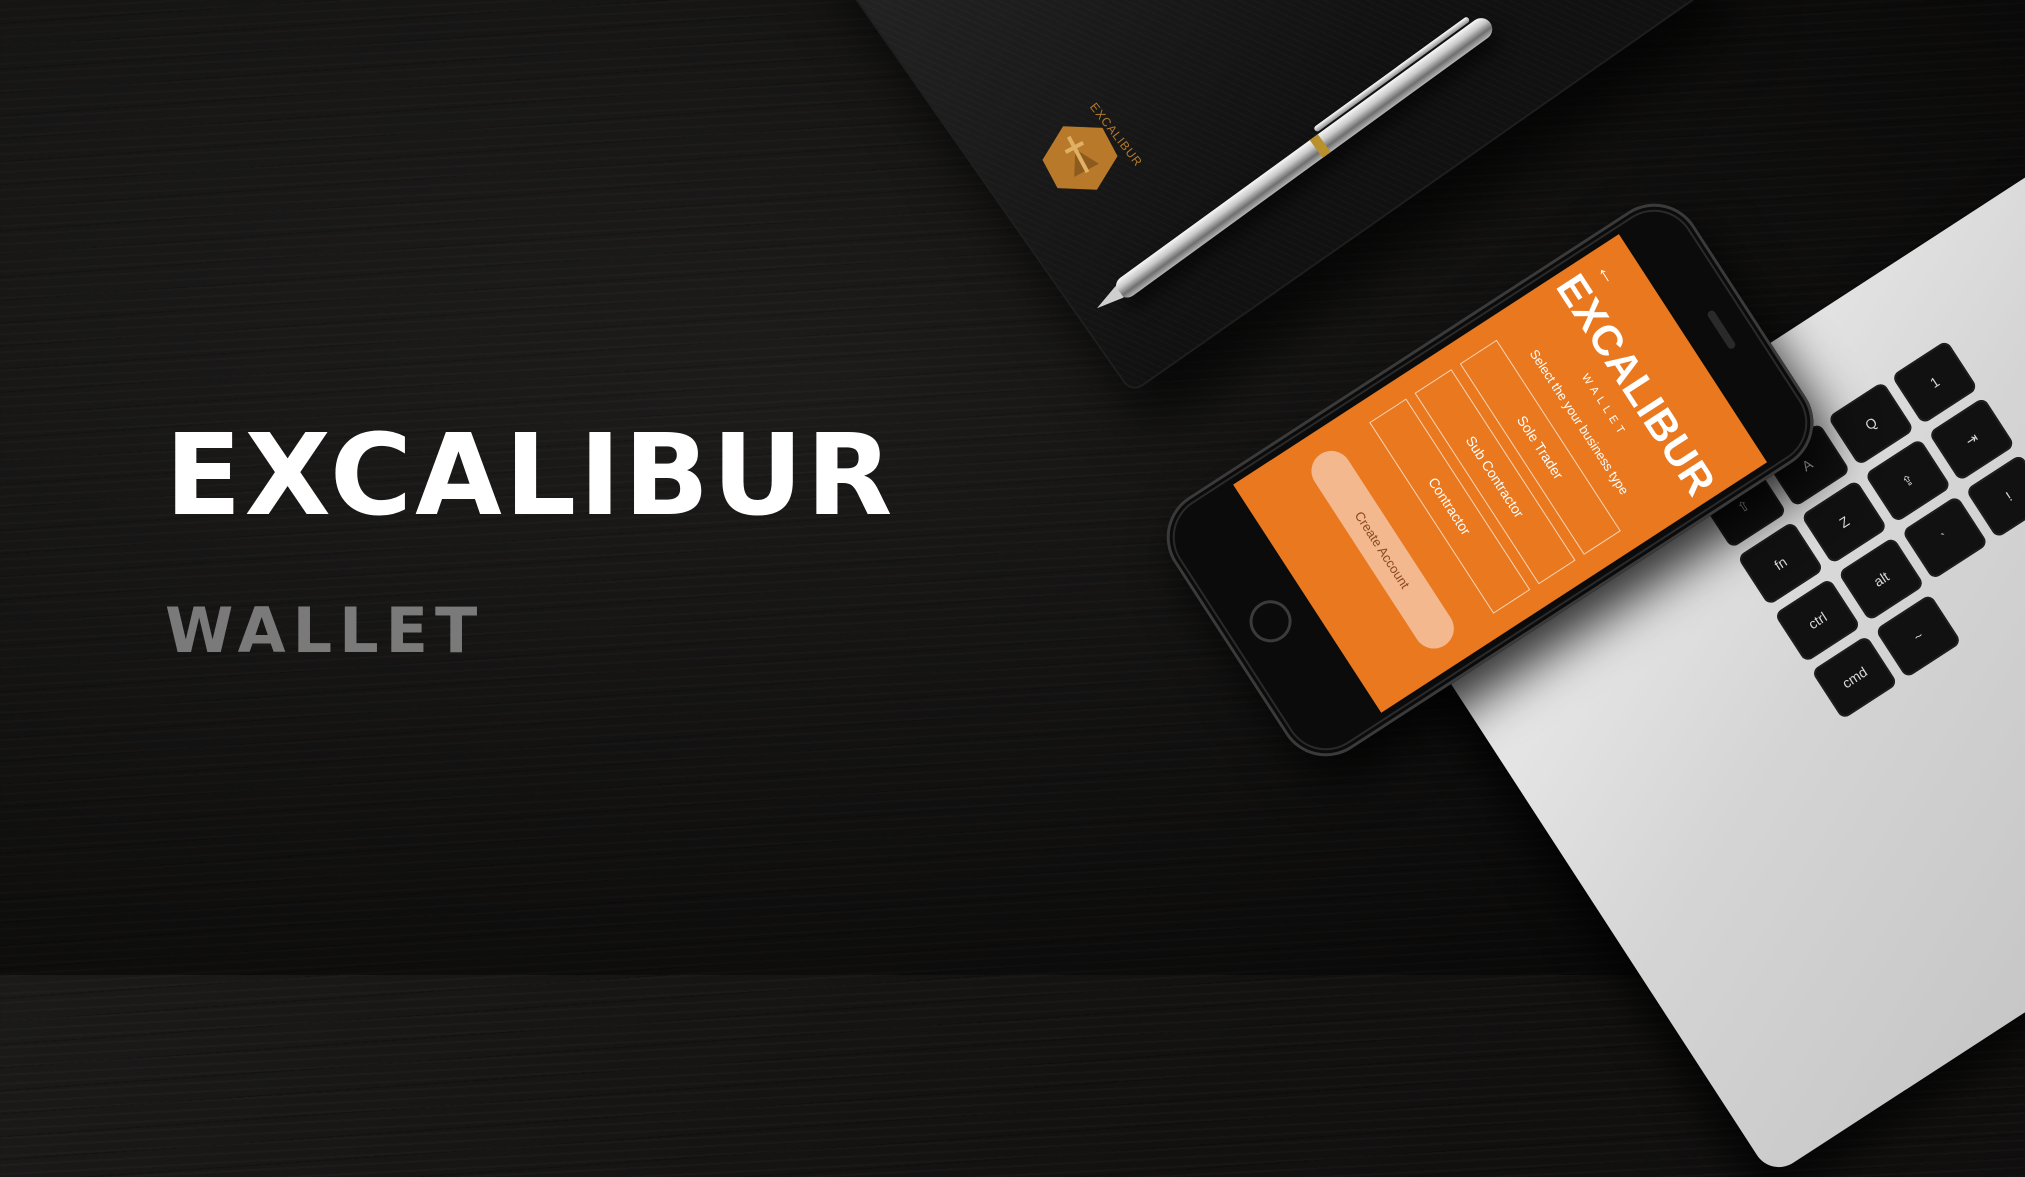  I want to click on earpiece-speaker, so click(1721, 330).